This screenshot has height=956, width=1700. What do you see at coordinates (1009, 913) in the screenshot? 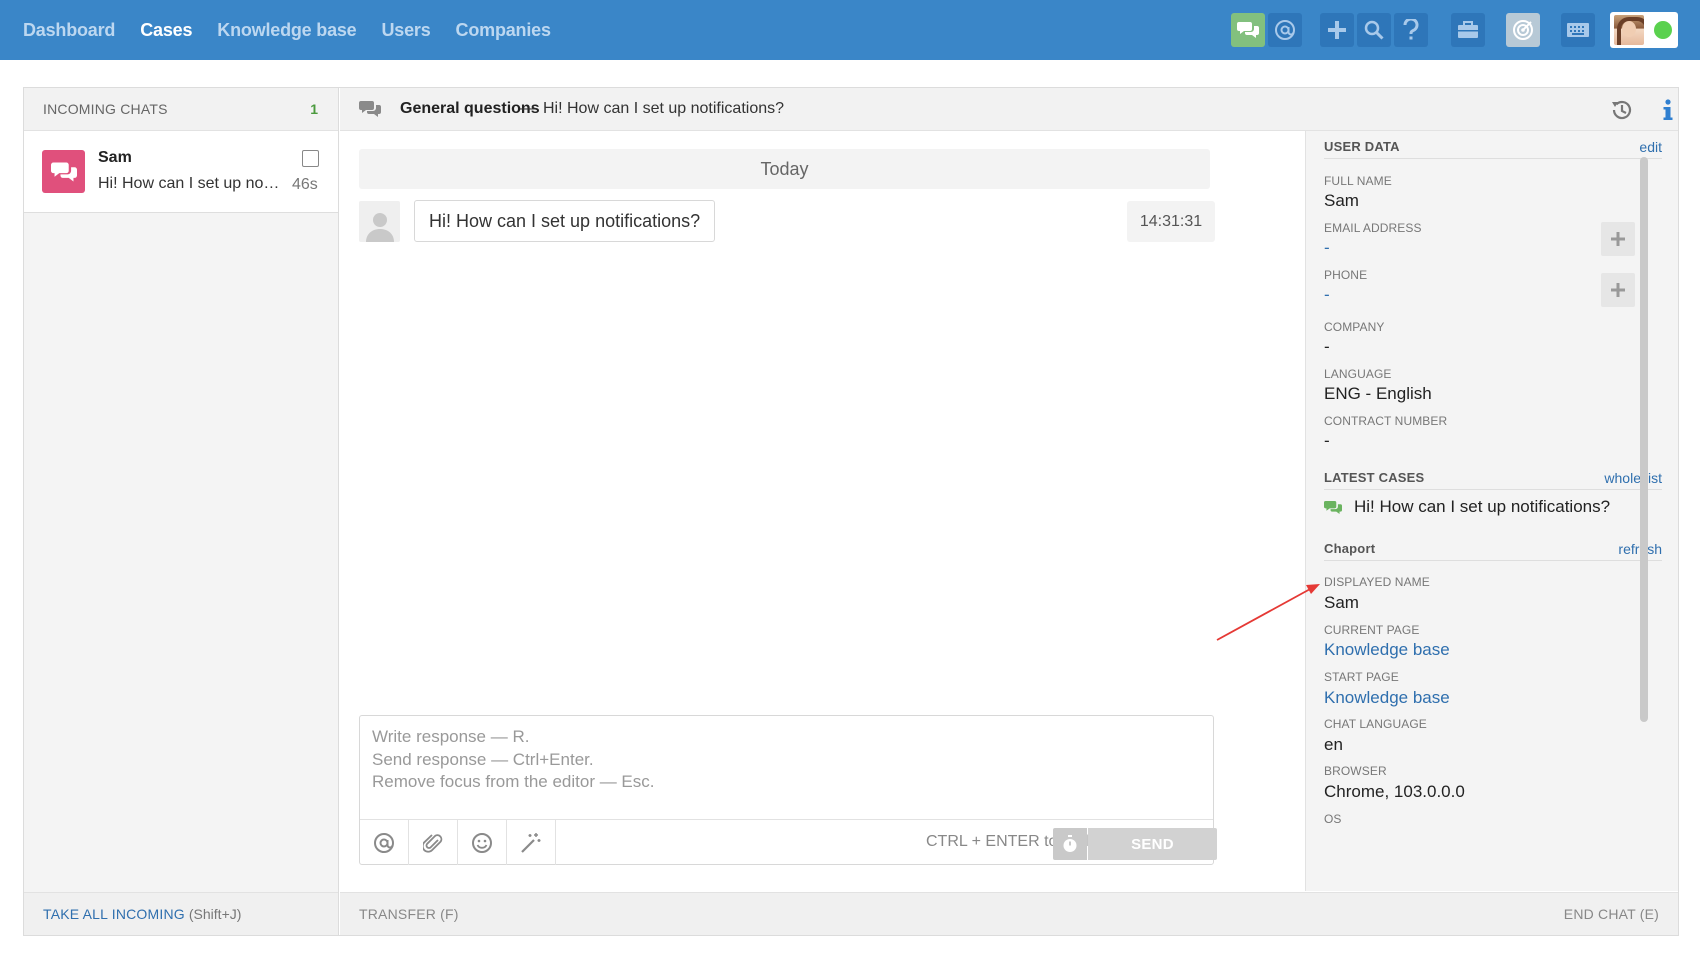
I see `conversation-footer: TRANSFER (F) END CHAT (E)` at bounding box center [1009, 913].